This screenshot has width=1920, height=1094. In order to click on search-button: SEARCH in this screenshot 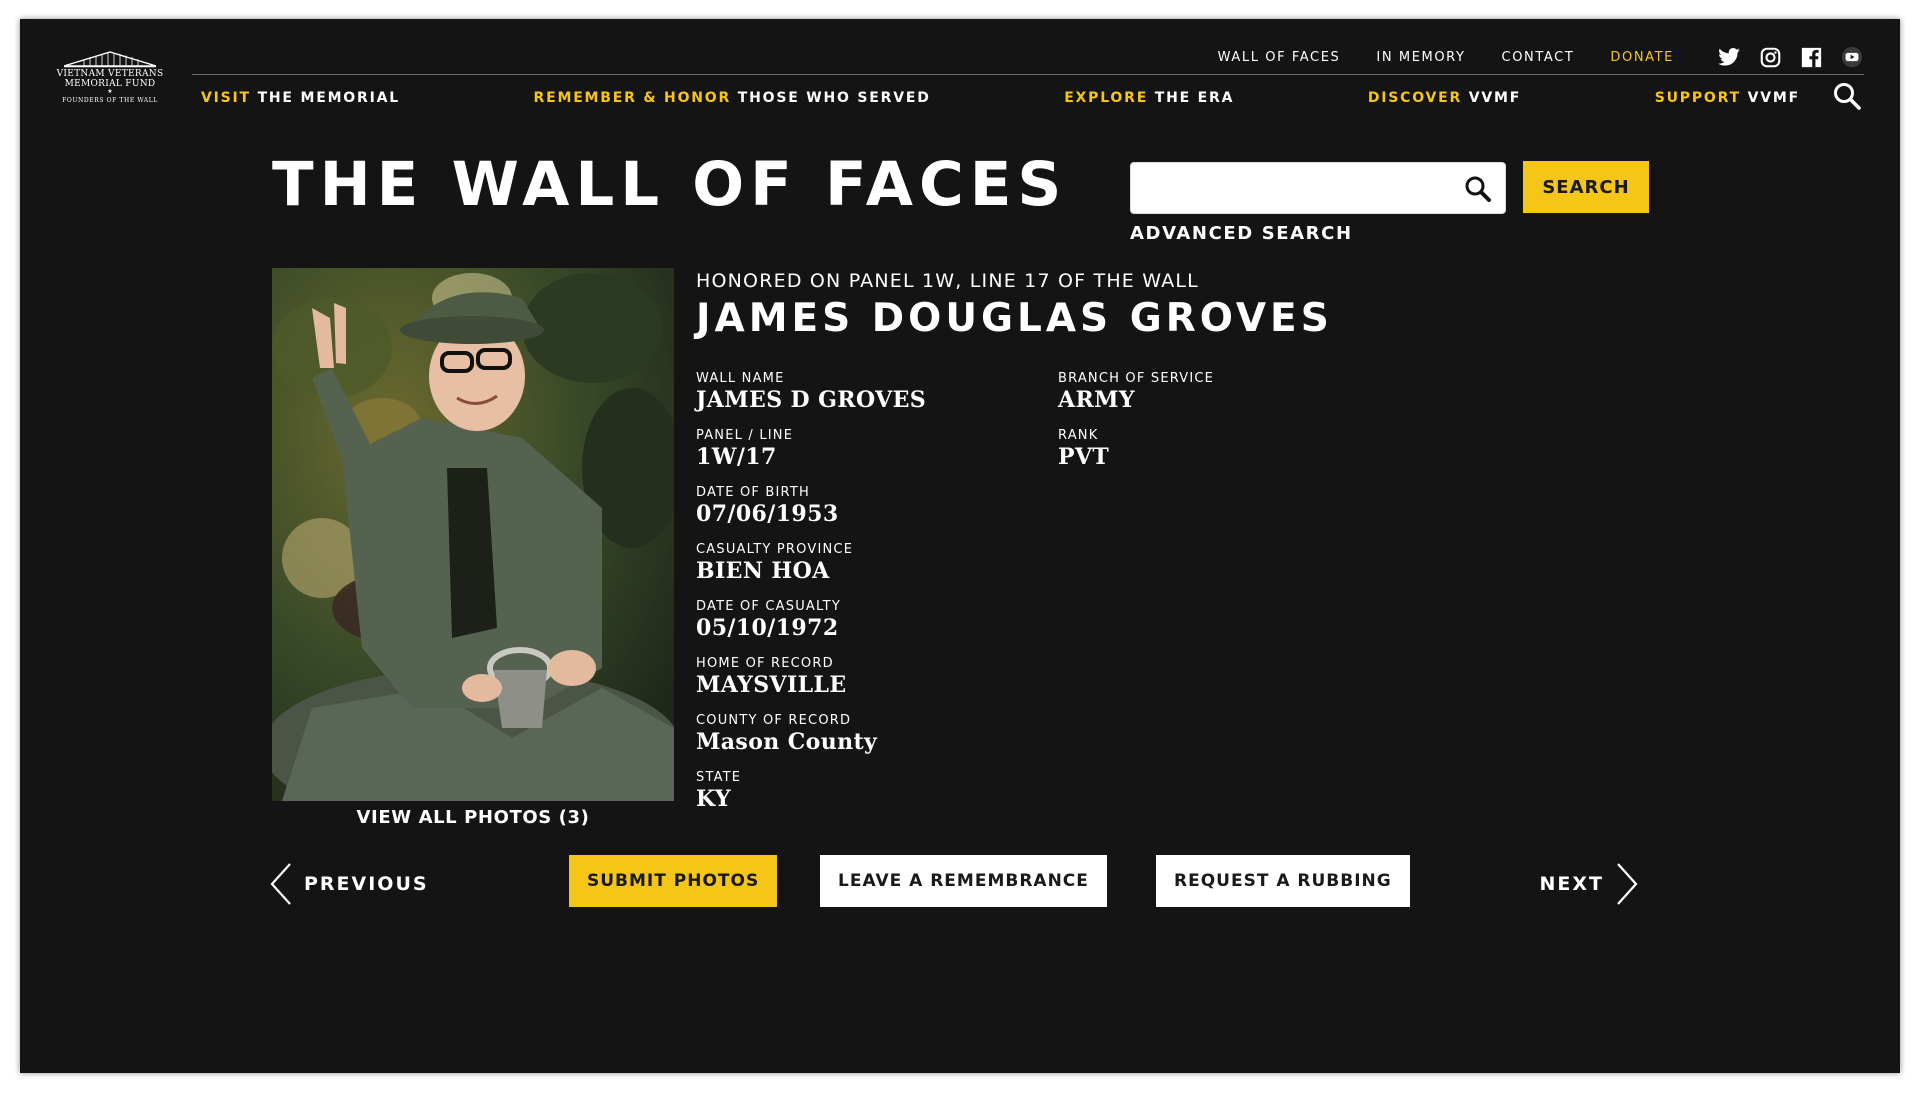, I will do `click(1586, 187)`.